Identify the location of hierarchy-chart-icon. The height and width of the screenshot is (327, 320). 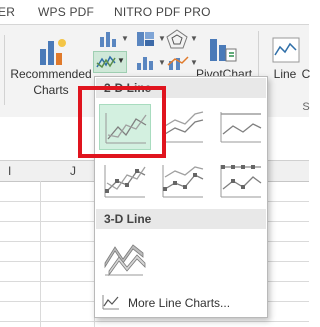
(146, 39).